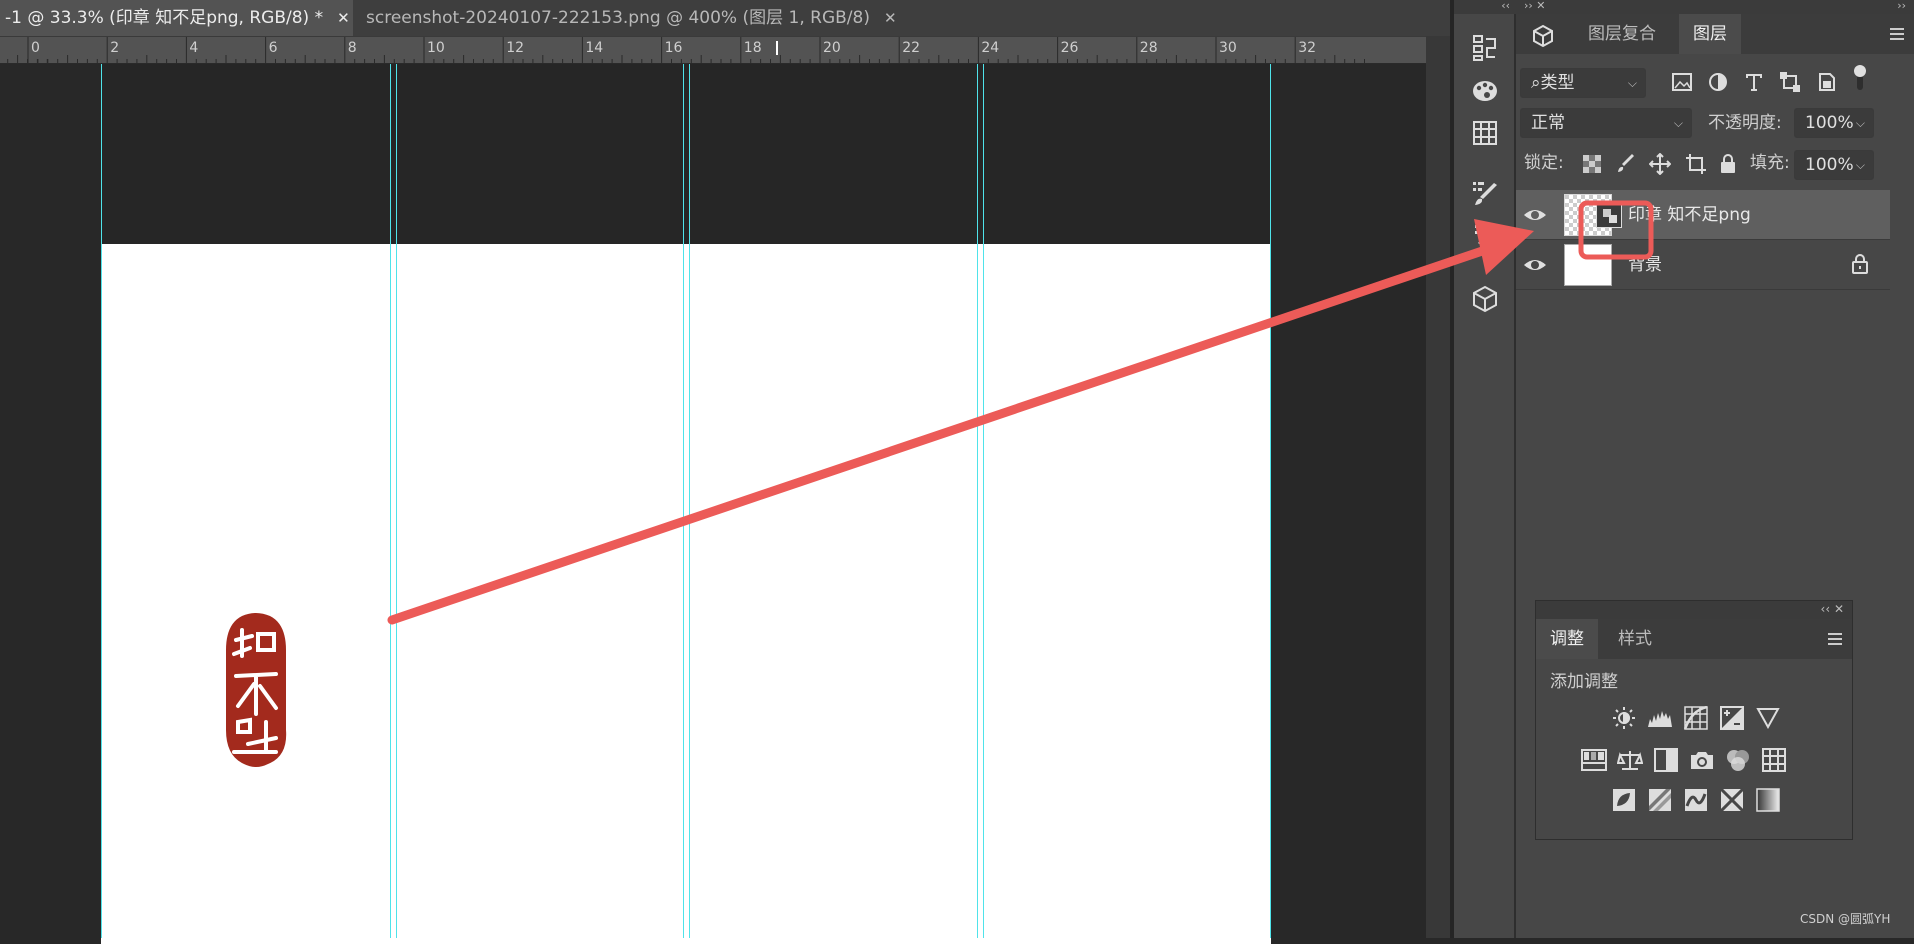 This screenshot has height=944, width=1914. Describe the element at coordinates (1718, 82) in the screenshot. I see `filter-adjustment-icon` at that location.